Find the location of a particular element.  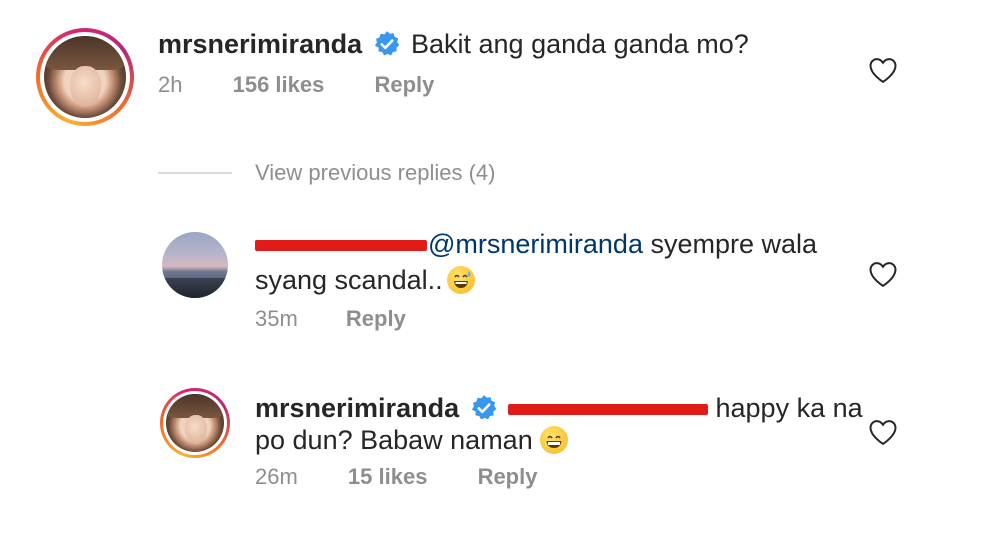

mention-link: @mrsnerimiranda is located at coordinates (535, 244).